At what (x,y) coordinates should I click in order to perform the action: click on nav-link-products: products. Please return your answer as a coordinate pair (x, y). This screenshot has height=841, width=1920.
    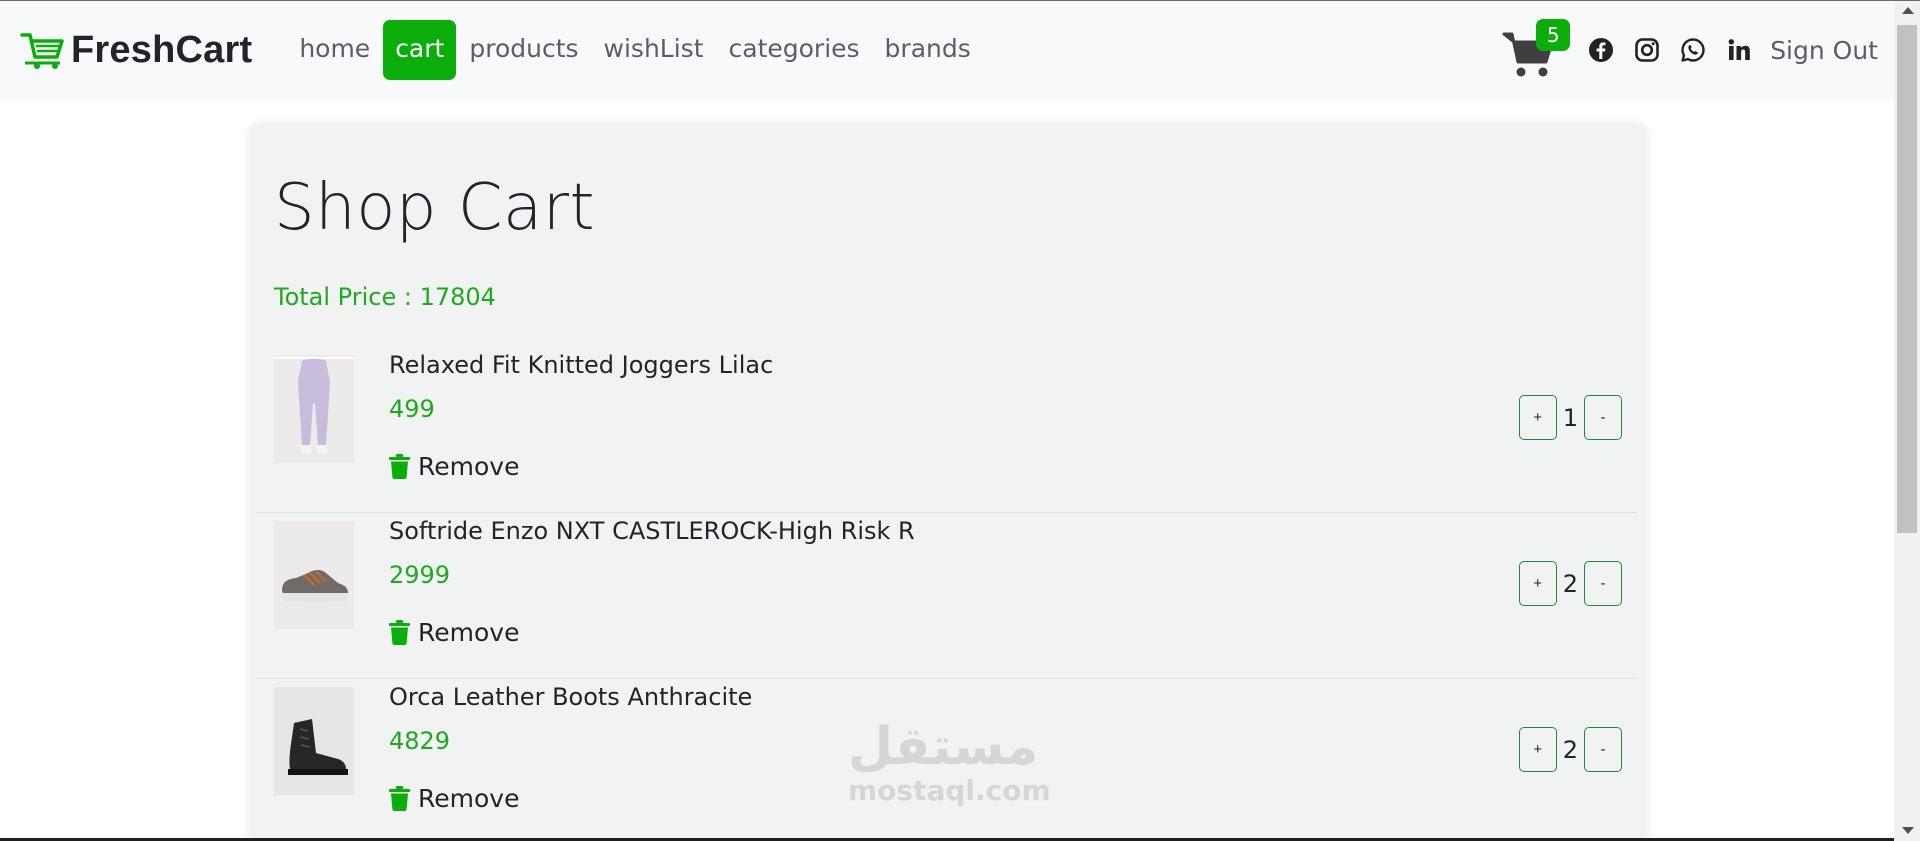
    Looking at the image, I should click on (523, 50).